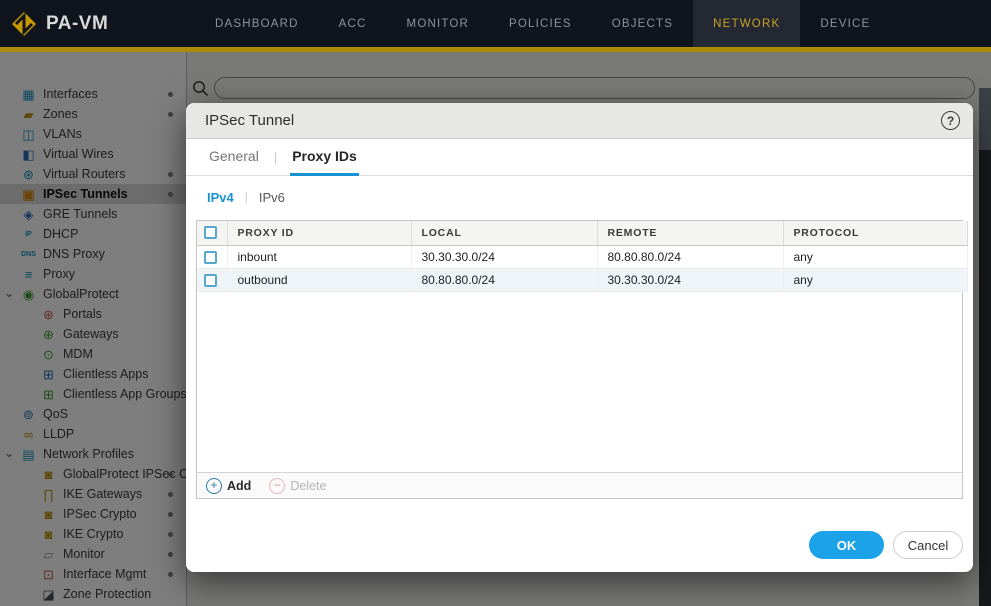 The width and height of the screenshot is (991, 606). Describe the element at coordinates (747, 23) in the screenshot. I see `nav-item-network: NETWORK` at that location.